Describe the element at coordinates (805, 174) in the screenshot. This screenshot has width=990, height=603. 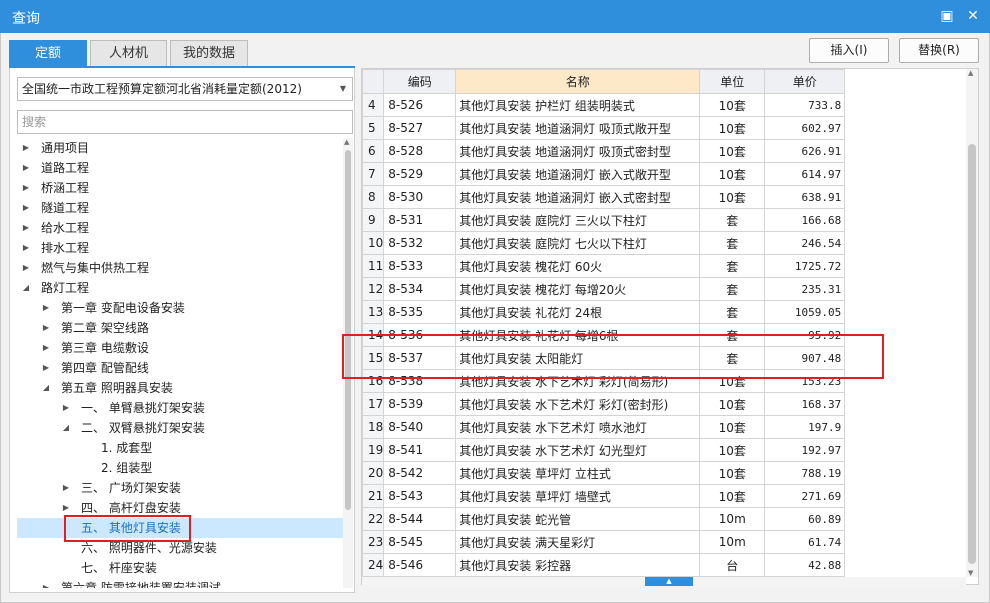
I see `cell-price: 614.97` at that location.